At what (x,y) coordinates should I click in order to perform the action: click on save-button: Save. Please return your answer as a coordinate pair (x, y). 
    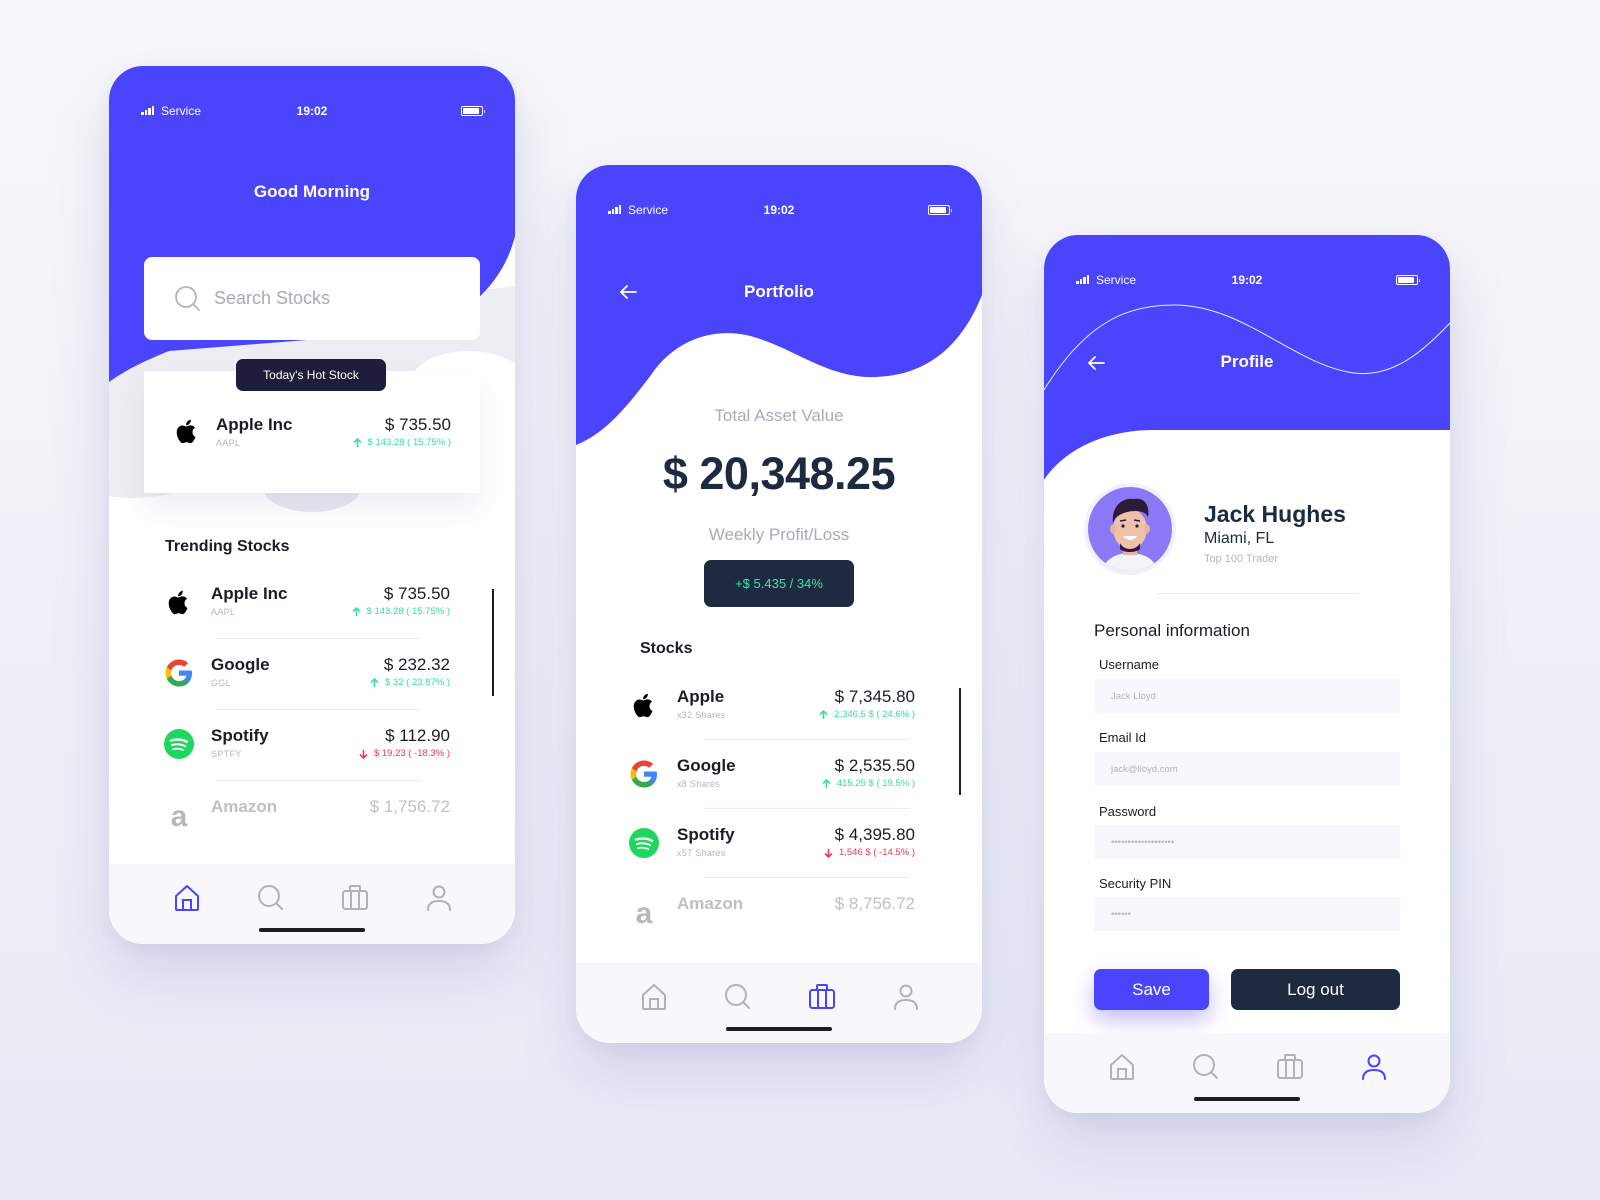
    Looking at the image, I should click on (1151, 989).